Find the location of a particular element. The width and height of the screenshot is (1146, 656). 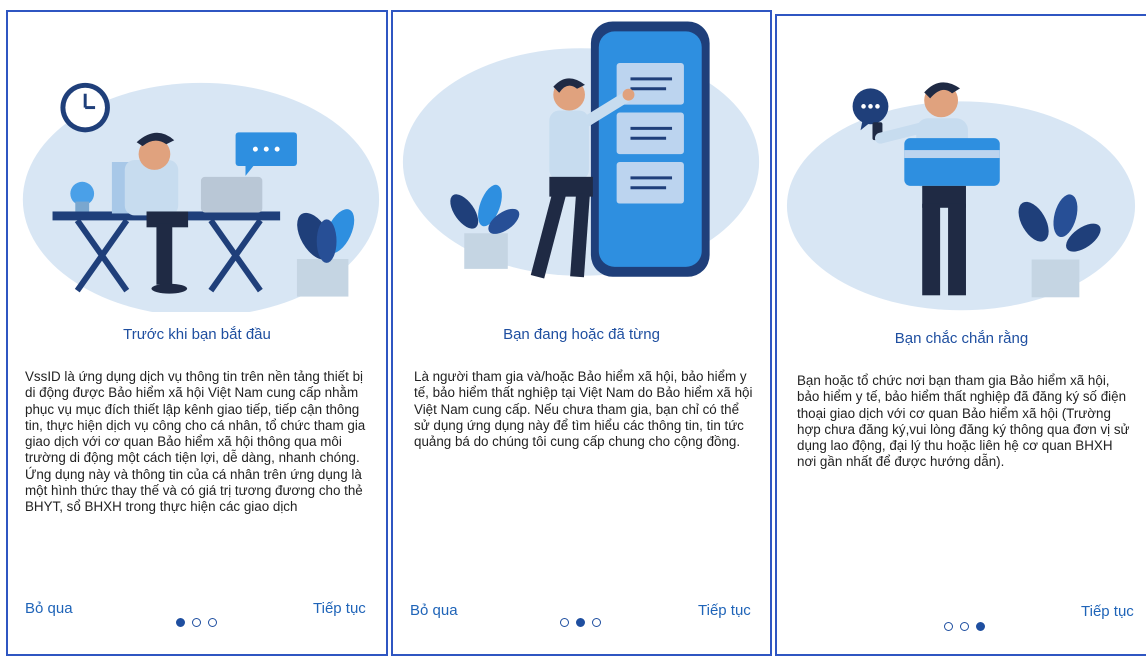

card-holder-illustration is located at coordinates (961, 196).